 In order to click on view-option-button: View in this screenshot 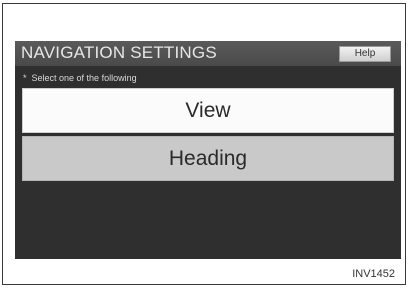, I will do `click(208, 110)`.